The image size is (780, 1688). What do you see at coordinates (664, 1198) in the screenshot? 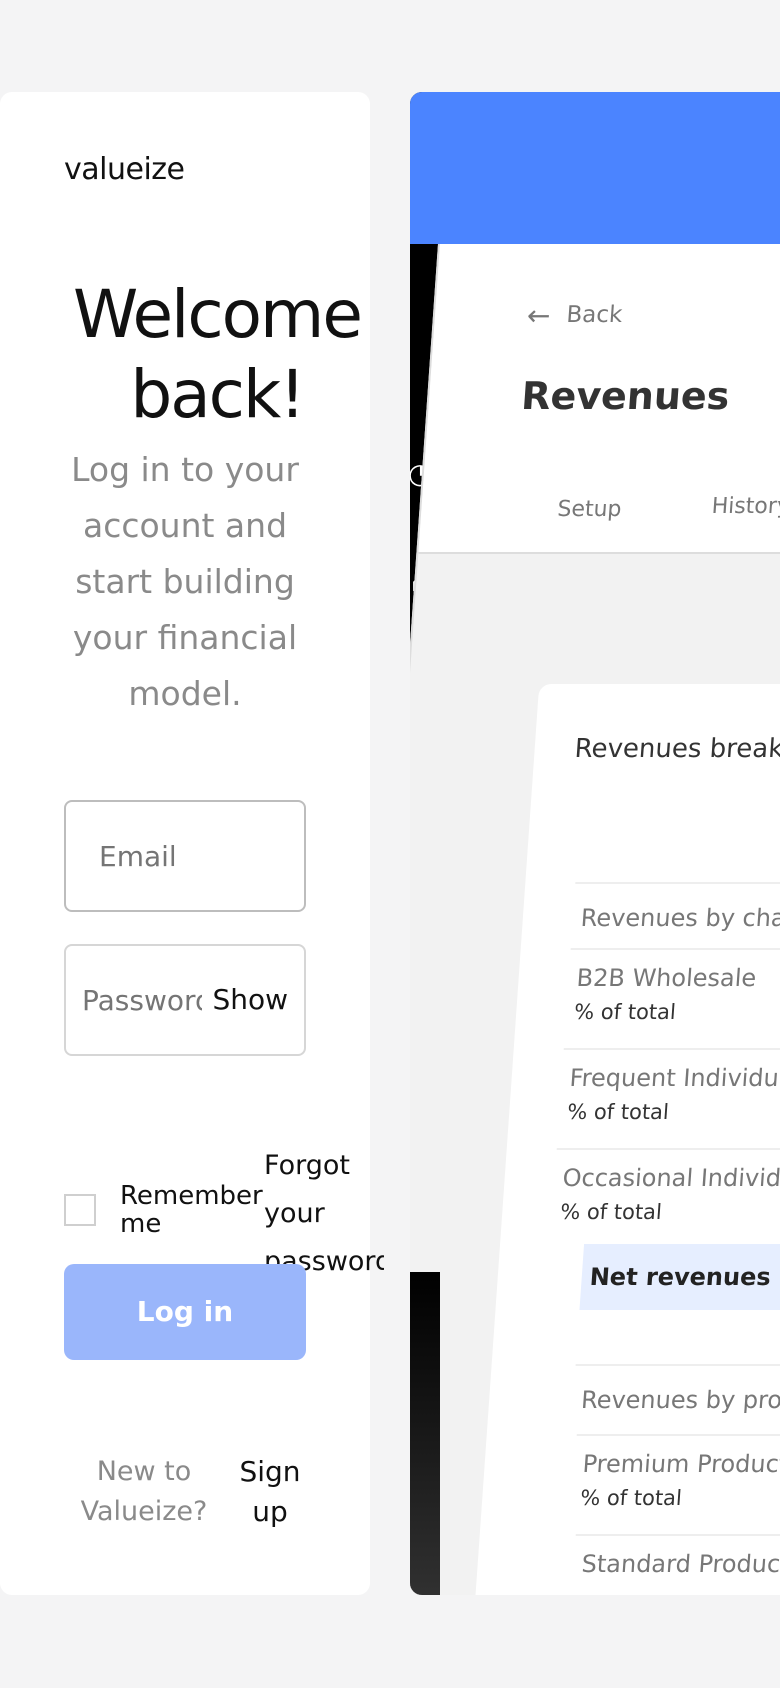
I see `table-row: Occasional Individuals % of total` at bounding box center [664, 1198].